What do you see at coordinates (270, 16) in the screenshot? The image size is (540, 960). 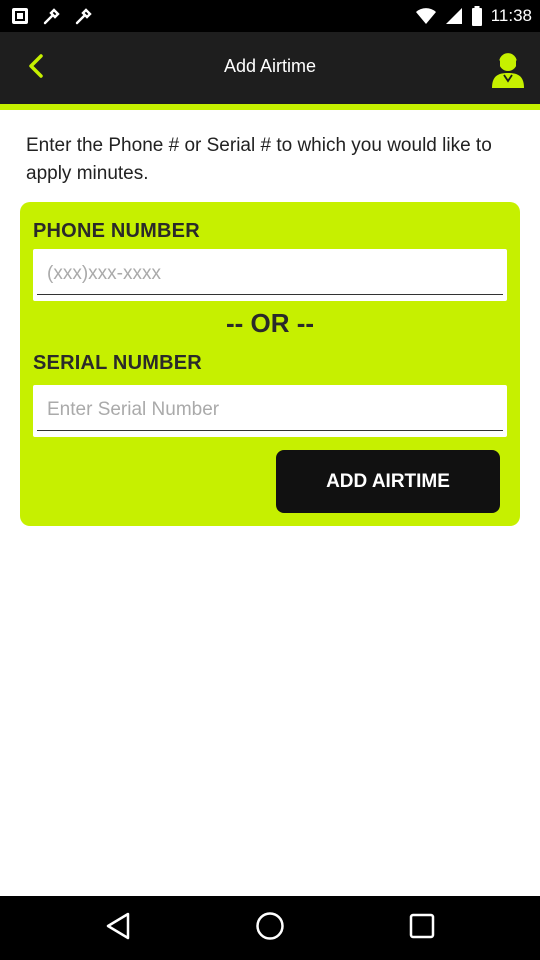 I see `status-bar: 11:38` at bounding box center [270, 16].